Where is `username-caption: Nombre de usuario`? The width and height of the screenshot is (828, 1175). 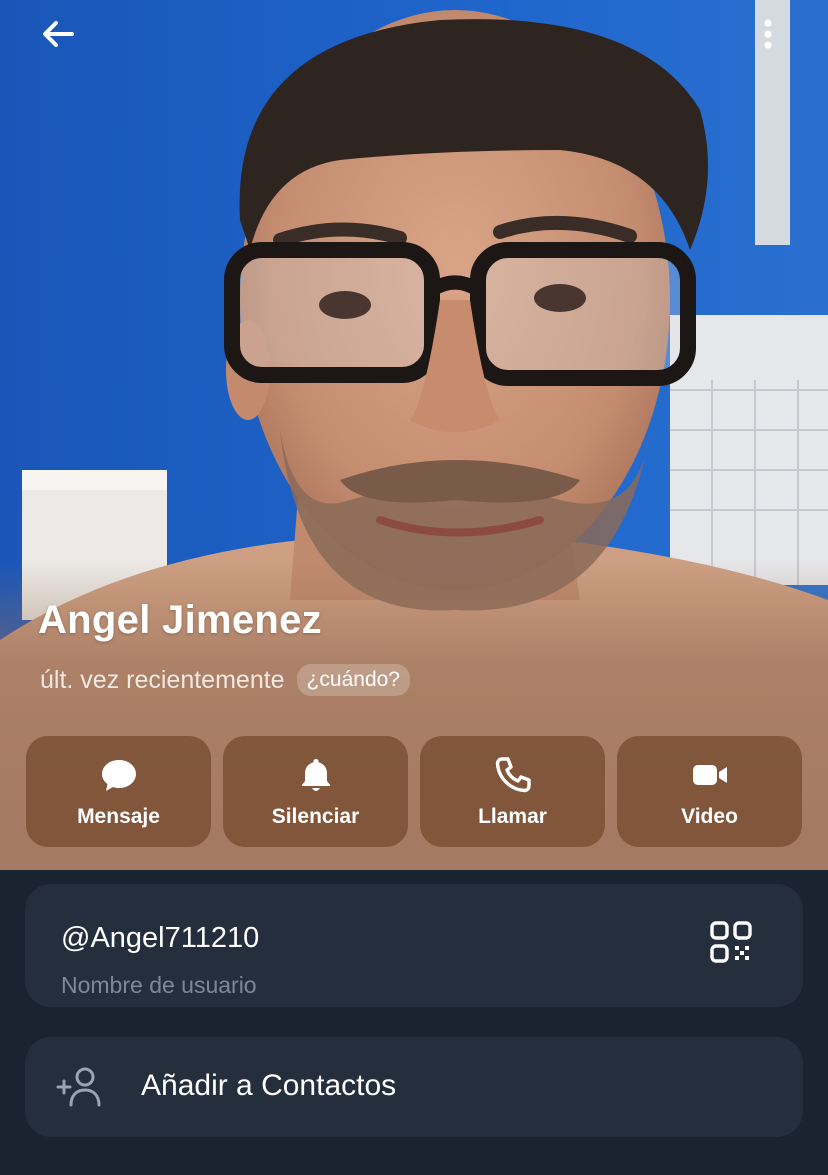 username-caption: Nombre de usuario is located at coordinates (159, 985).